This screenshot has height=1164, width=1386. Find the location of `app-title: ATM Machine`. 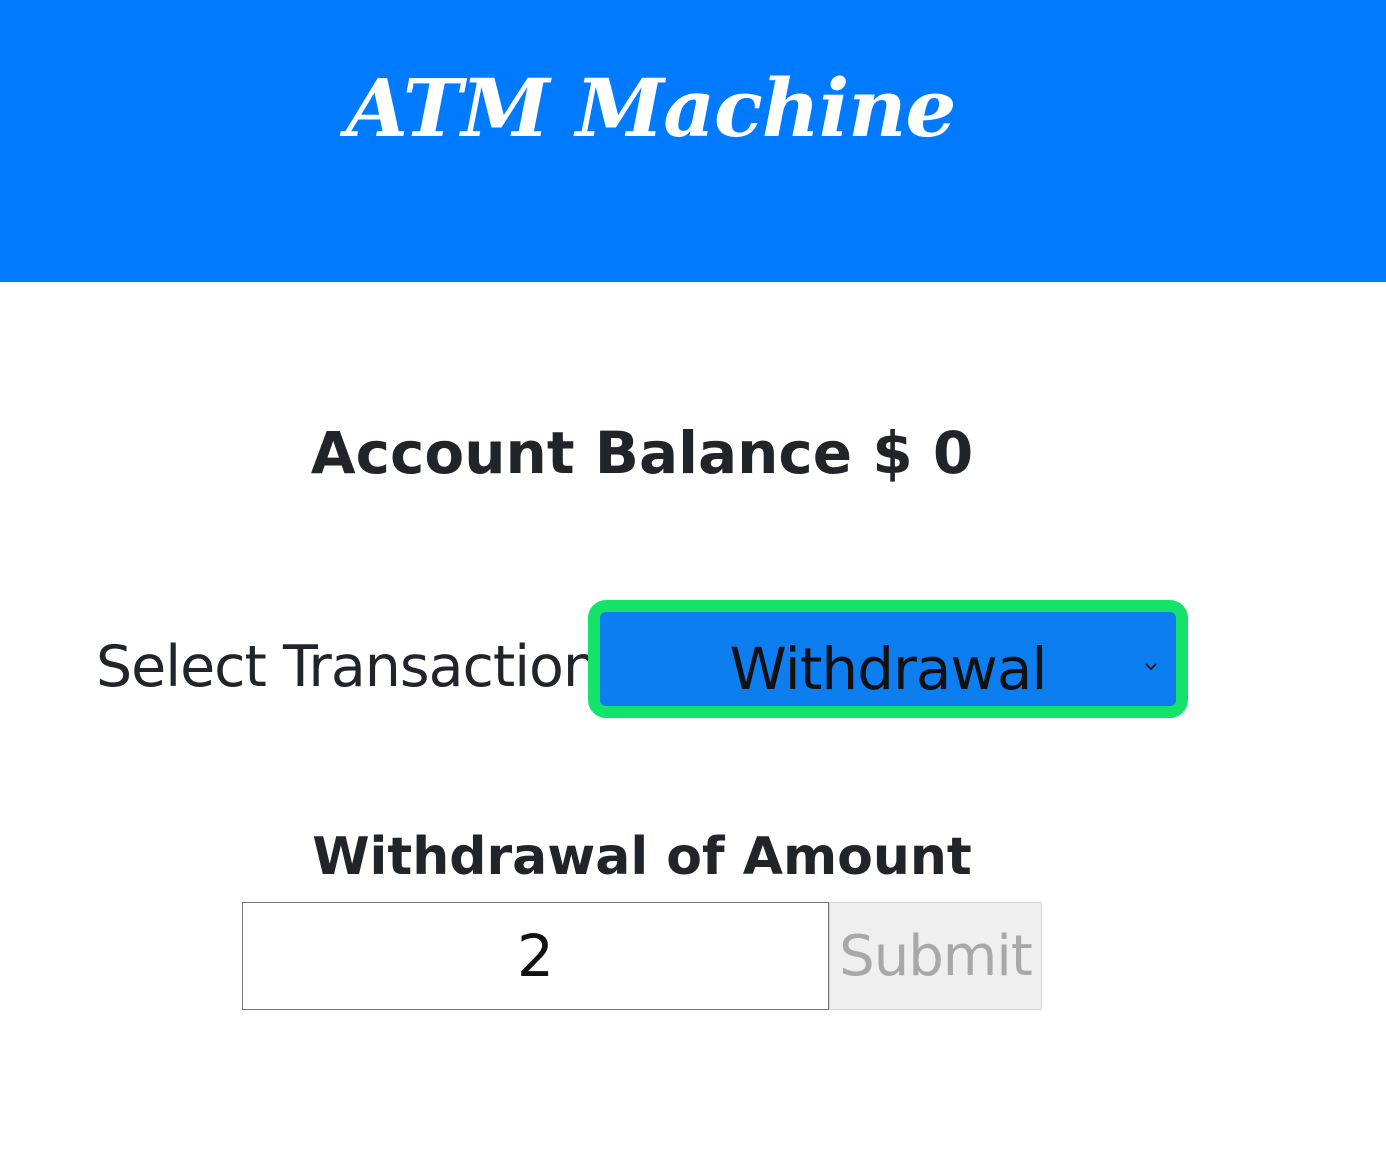

app-title: ATM Machine is located at coordinates (651, 108).